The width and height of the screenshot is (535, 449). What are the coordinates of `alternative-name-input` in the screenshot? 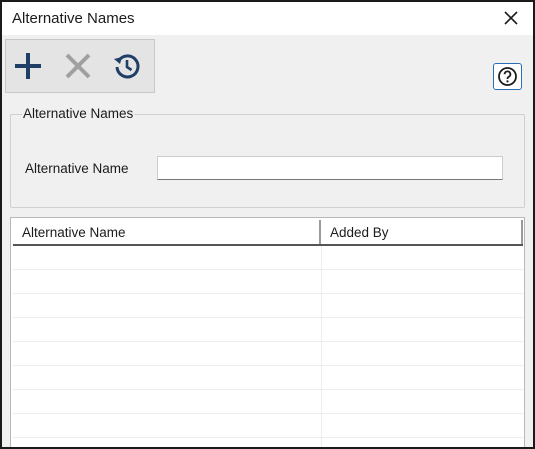 It's located at (330, 168).